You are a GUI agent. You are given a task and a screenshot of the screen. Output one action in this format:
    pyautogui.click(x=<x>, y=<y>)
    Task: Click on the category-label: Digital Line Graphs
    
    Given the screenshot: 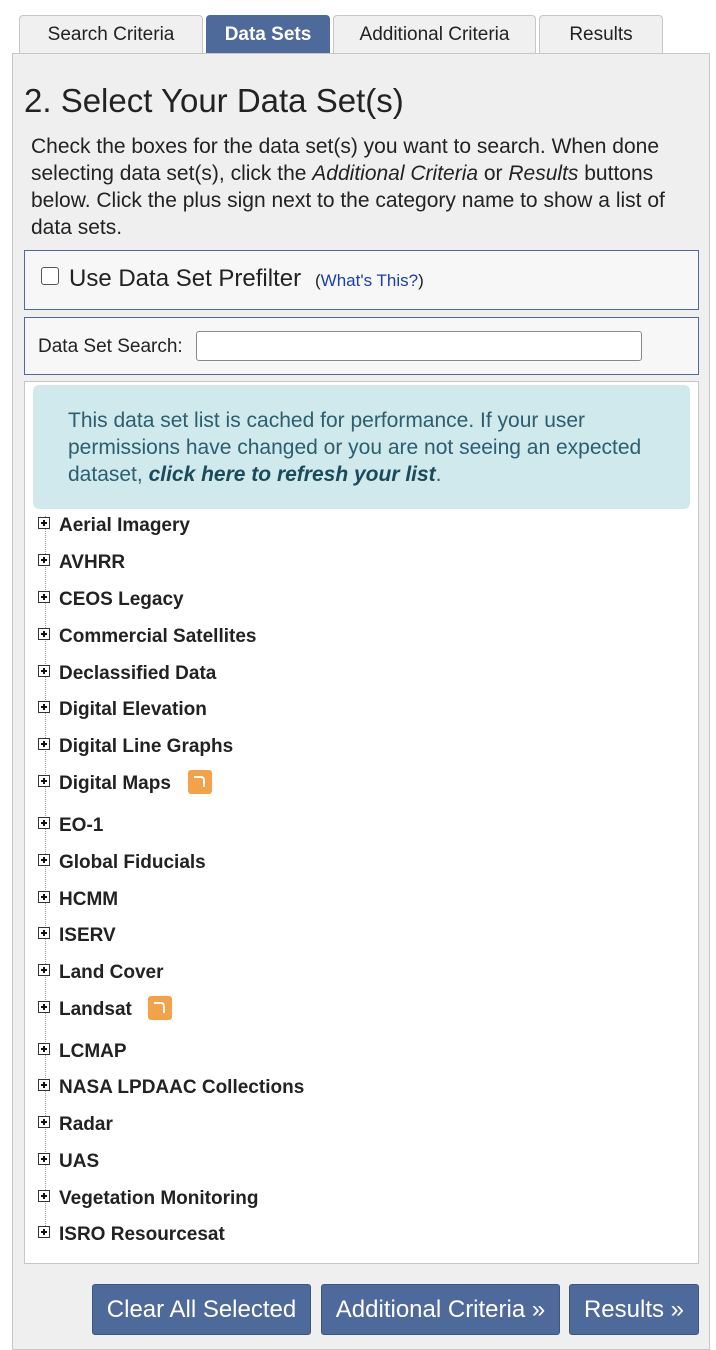 What is the action you would take?
    pyautogui.click(x=146, y=747)
    